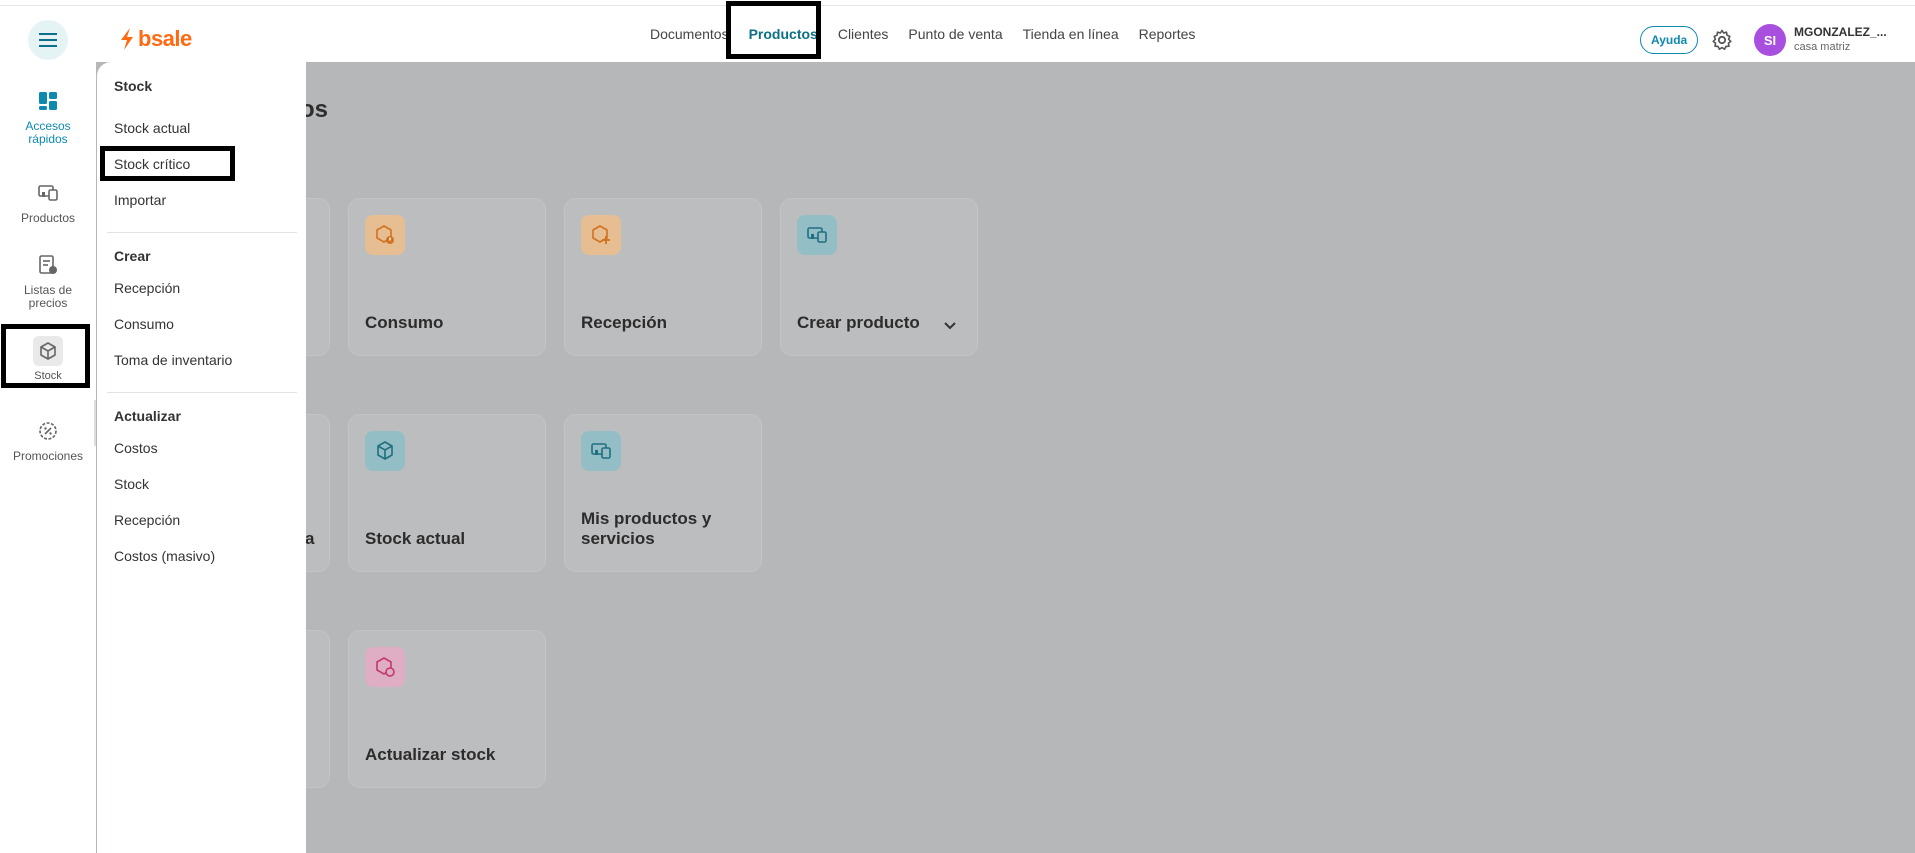  I want to click on card-consumo: Consumo, so click(447, 277).